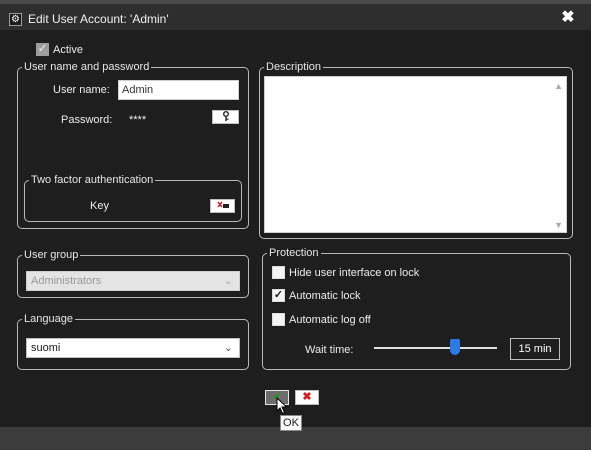  Describe the element at coordinates (15, 19) in the screenshot. I see `settings-gear-icon: ⚙` at that location.